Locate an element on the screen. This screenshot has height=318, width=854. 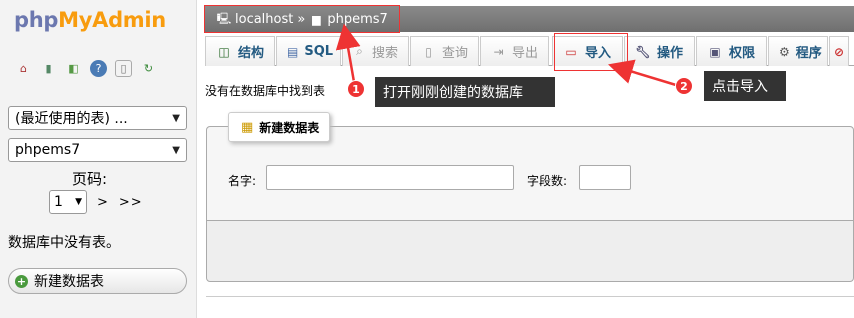
plus-icon: + is located at coordinates (21, 281).